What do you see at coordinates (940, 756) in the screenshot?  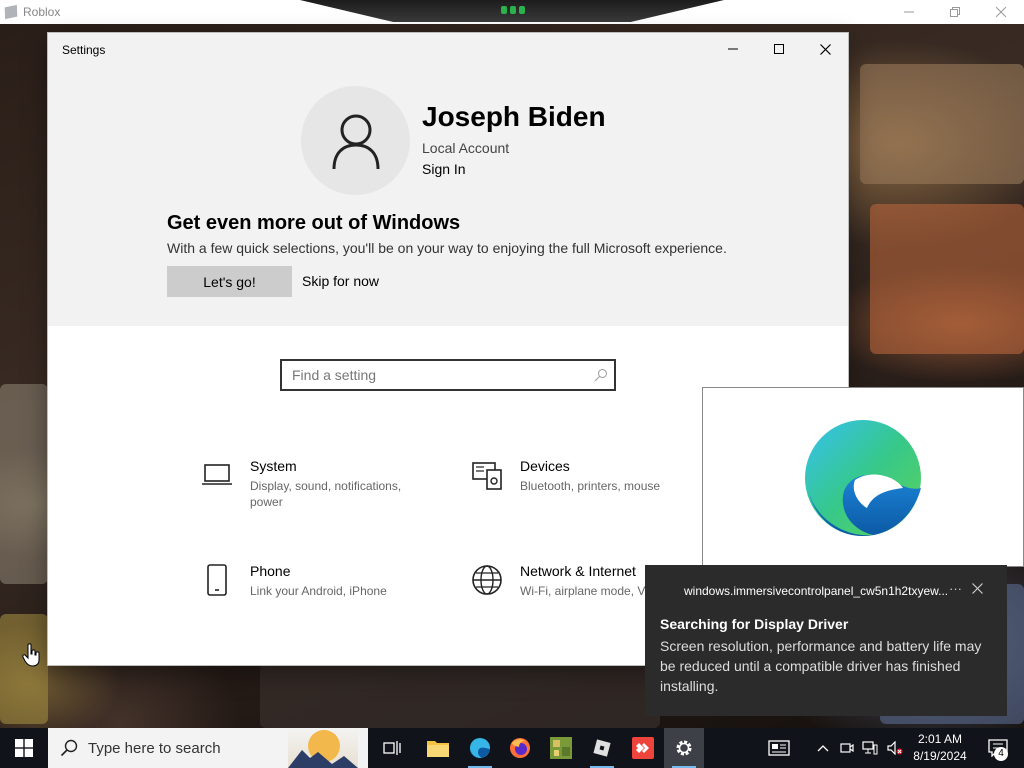 I see `clock-date: 8/19/2024` at bounding box center [940, 756].